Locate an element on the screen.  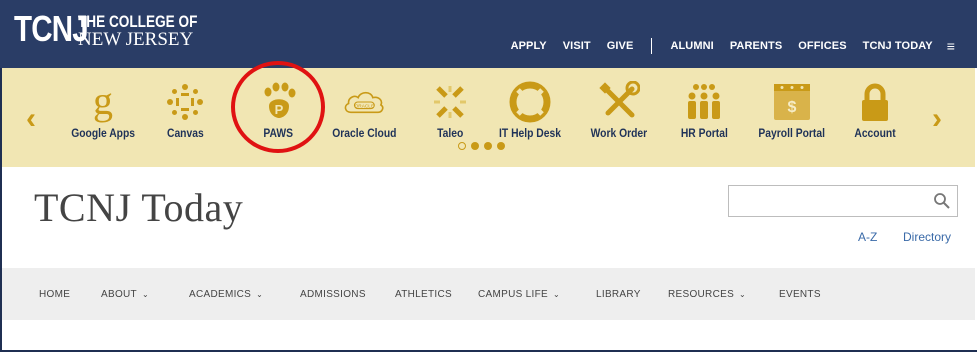
app-label: Payroll Portal is located at coordinates (792, 133).